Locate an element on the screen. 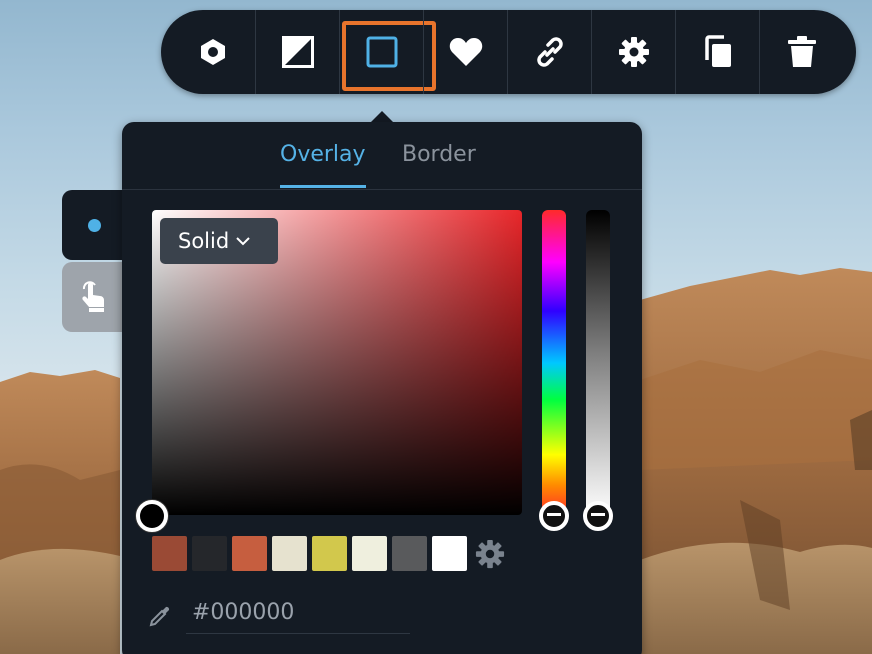  swatch-settings-icon is located at coordinates (490, 554).